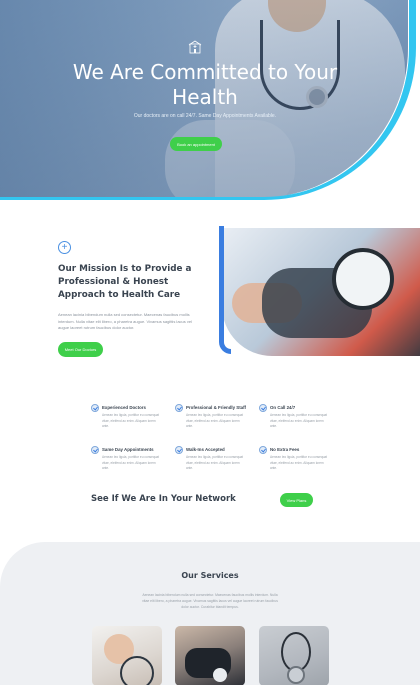 The height and width of the screenshot is (685, 420). Describe the element at coordinates (163, 499) in the screenshot. I see `network-title: See If We Are In Your Network` at that location.